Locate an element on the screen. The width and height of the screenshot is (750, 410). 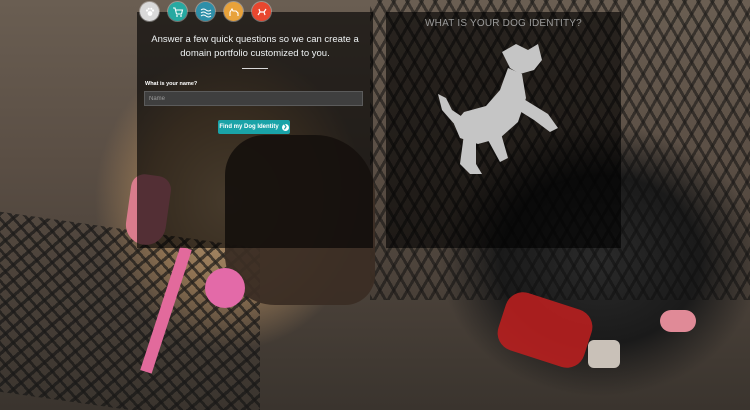
name-label: What is your name? is located at coordinates (171, 84).